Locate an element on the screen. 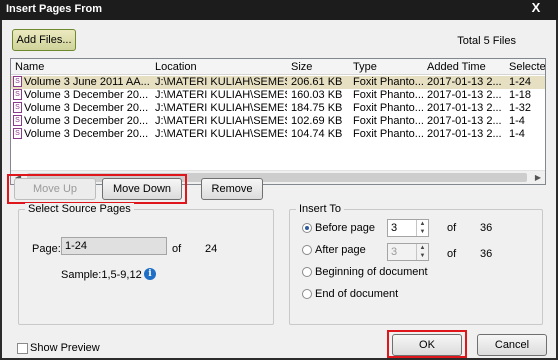 The height and width of the screenshot is (360, 558). beginning-label: Beginning of document is located at coordinates (371, 272).